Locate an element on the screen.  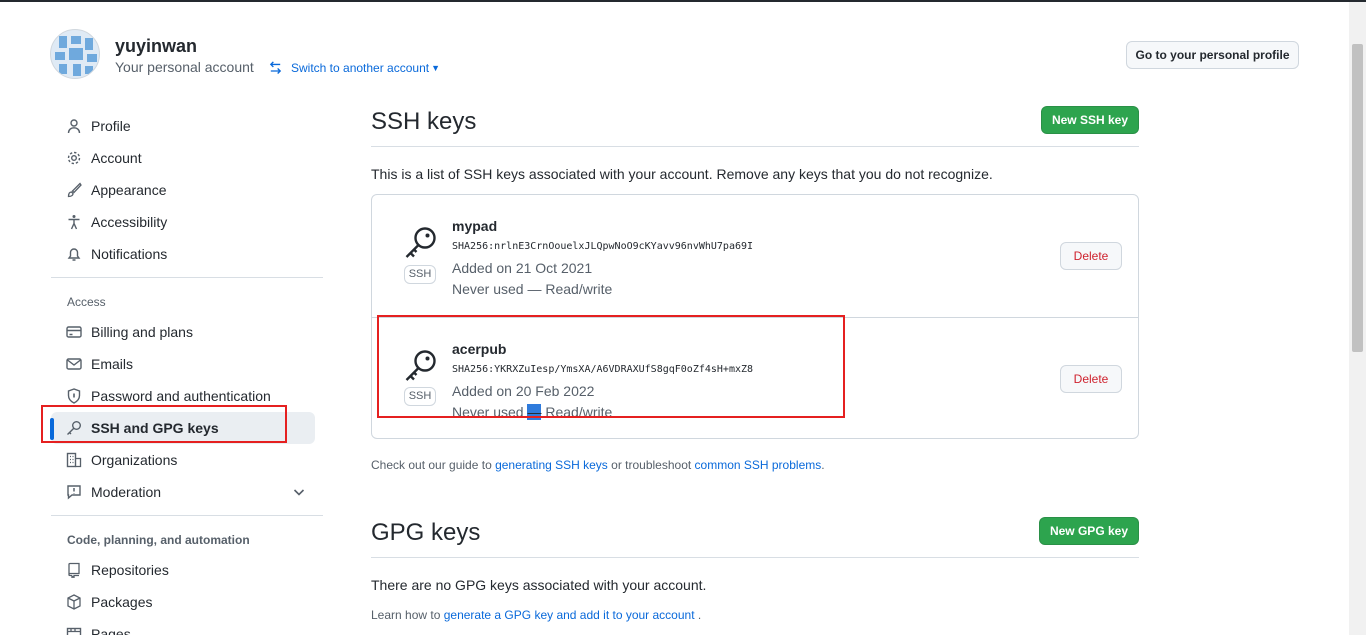
gpg-keys-heading: GPG keys is located at coordinates (426, 532).